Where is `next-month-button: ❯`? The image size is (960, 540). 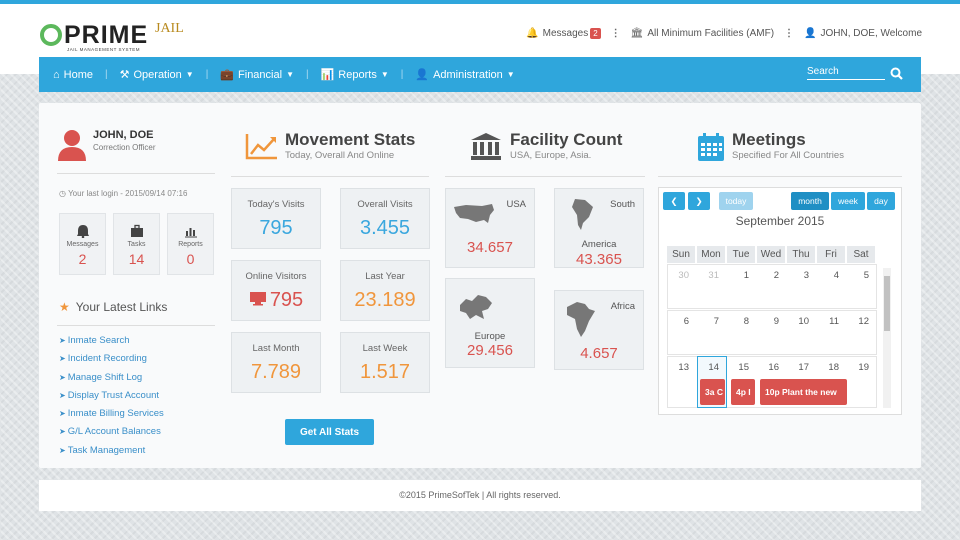 next-month-button: ❯ is located at coordinates (699, 201).